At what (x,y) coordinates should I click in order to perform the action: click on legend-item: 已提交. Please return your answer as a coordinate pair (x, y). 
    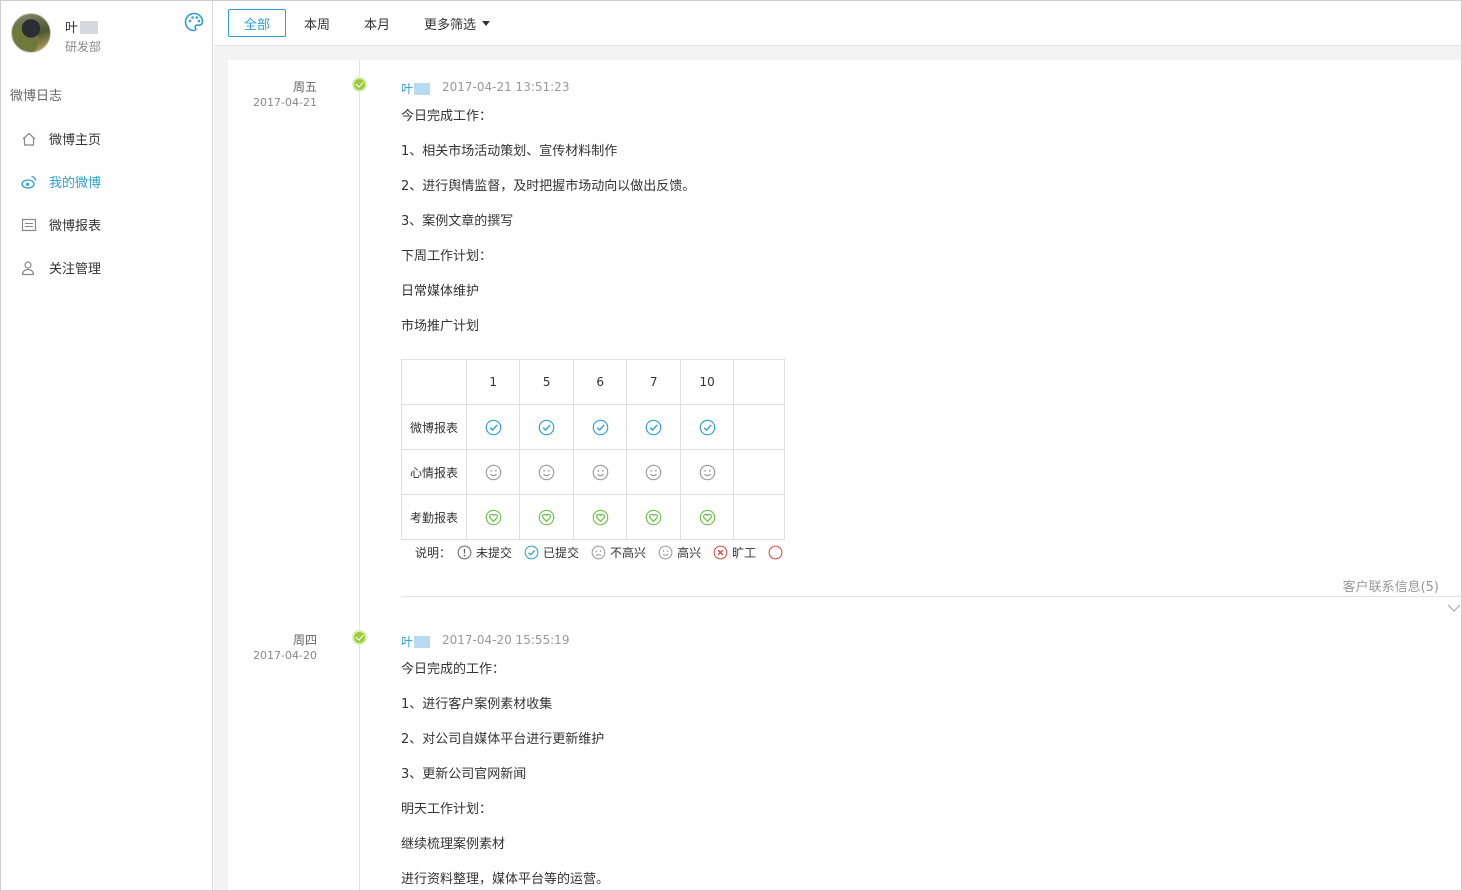
    Looking at the image, I should click on (551, 552).